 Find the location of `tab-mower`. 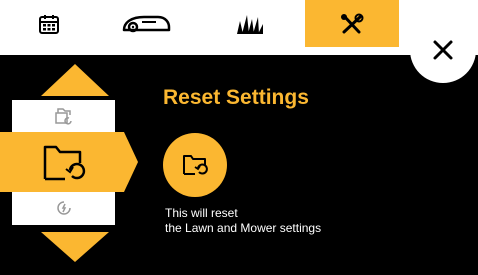

tab-mower is located at coordinates (145, 23).